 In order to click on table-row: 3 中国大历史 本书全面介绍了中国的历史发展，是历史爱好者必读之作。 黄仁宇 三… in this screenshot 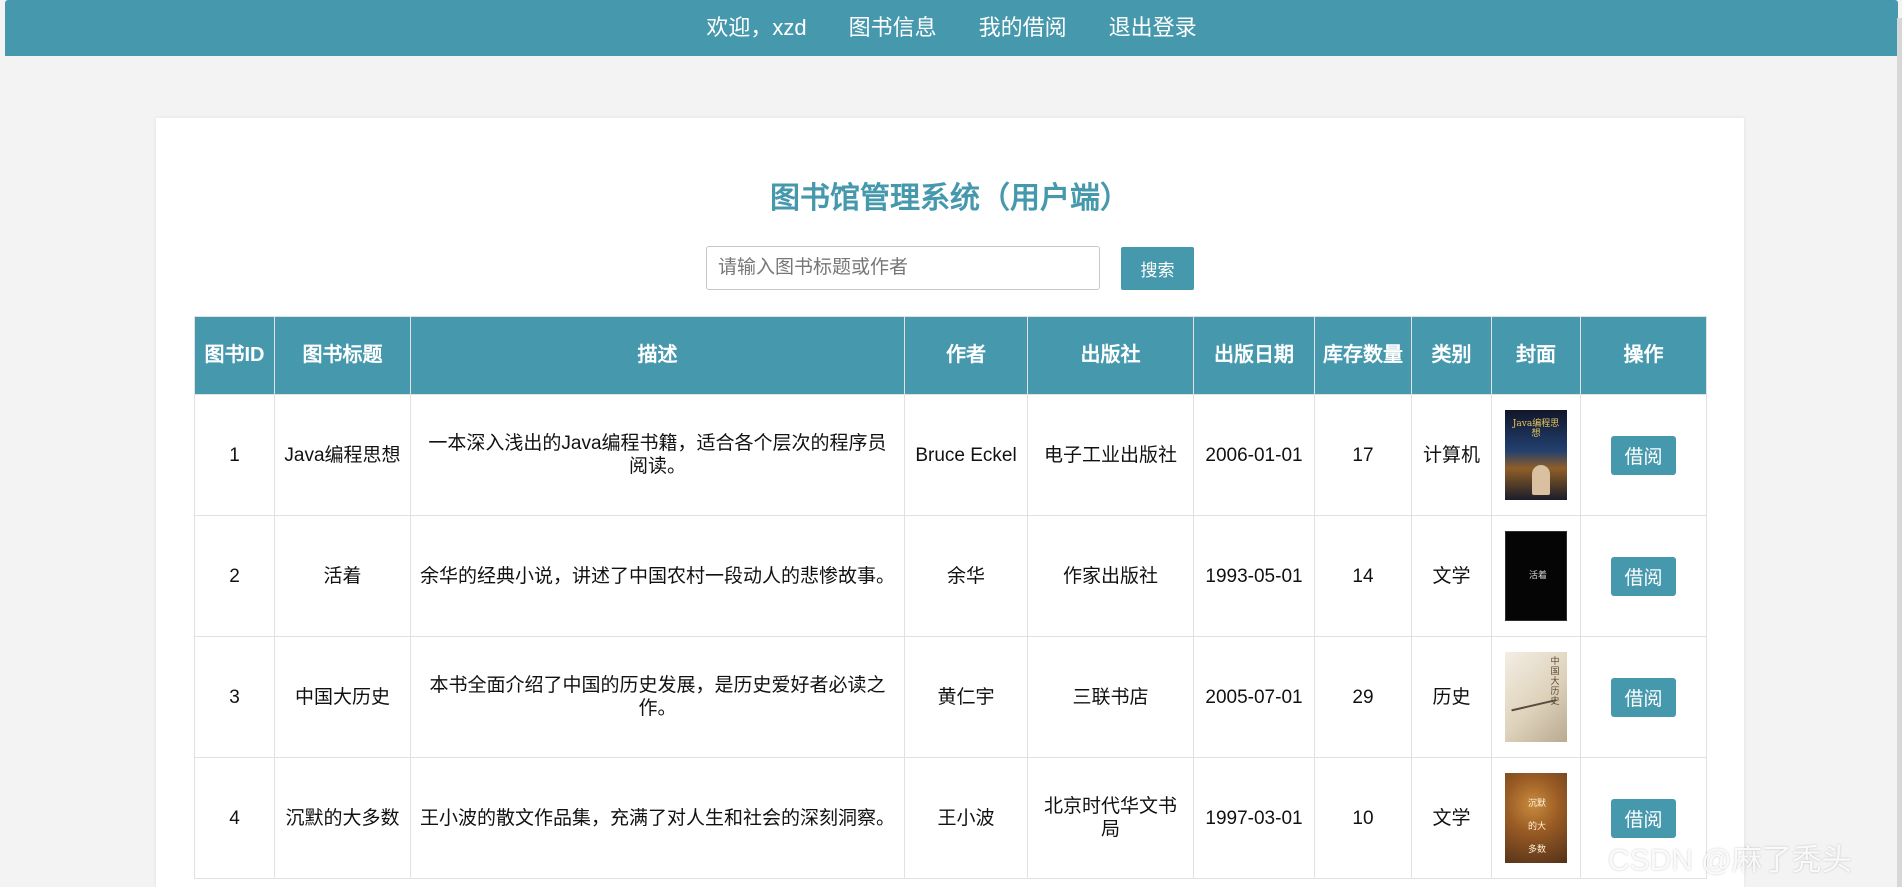, I will do `click(950, 697)`.